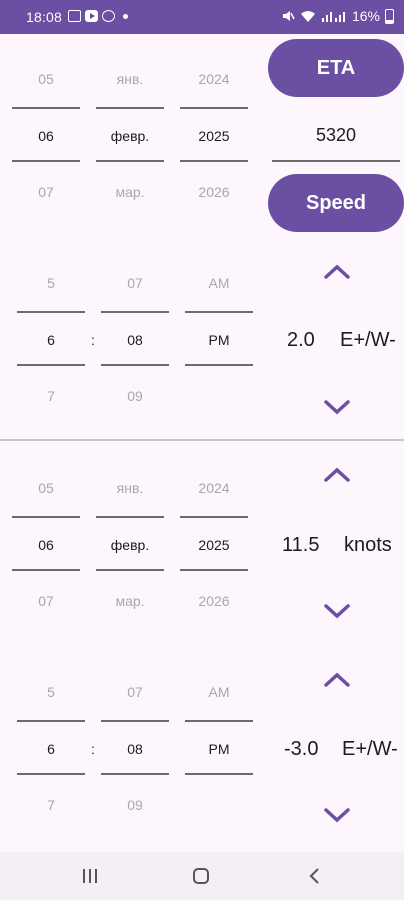  Describe the element at coordinates (337, 815) in the screenshot. I see `stepper-3-down-icon` at that location.